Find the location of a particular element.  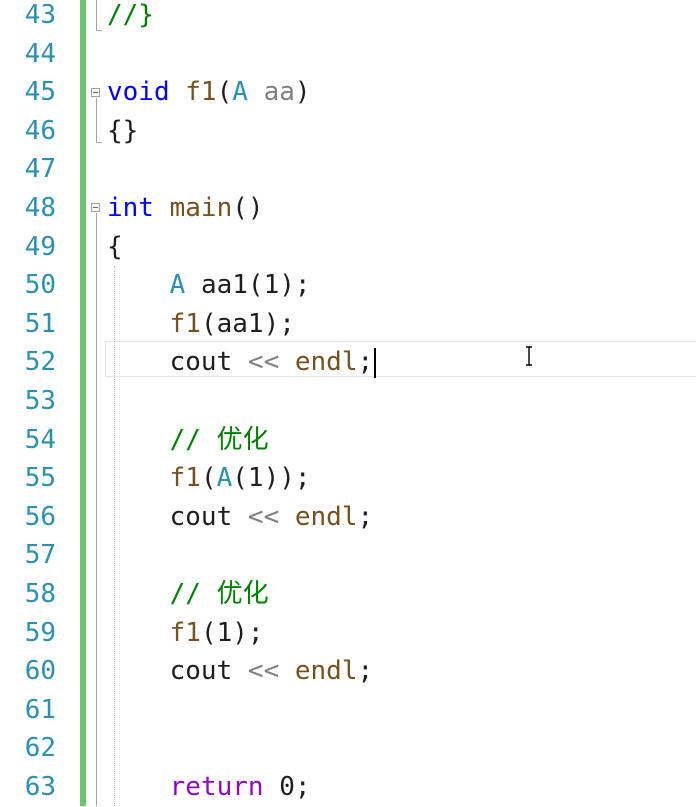

code-line: {} is located at coordinates (401, 131).